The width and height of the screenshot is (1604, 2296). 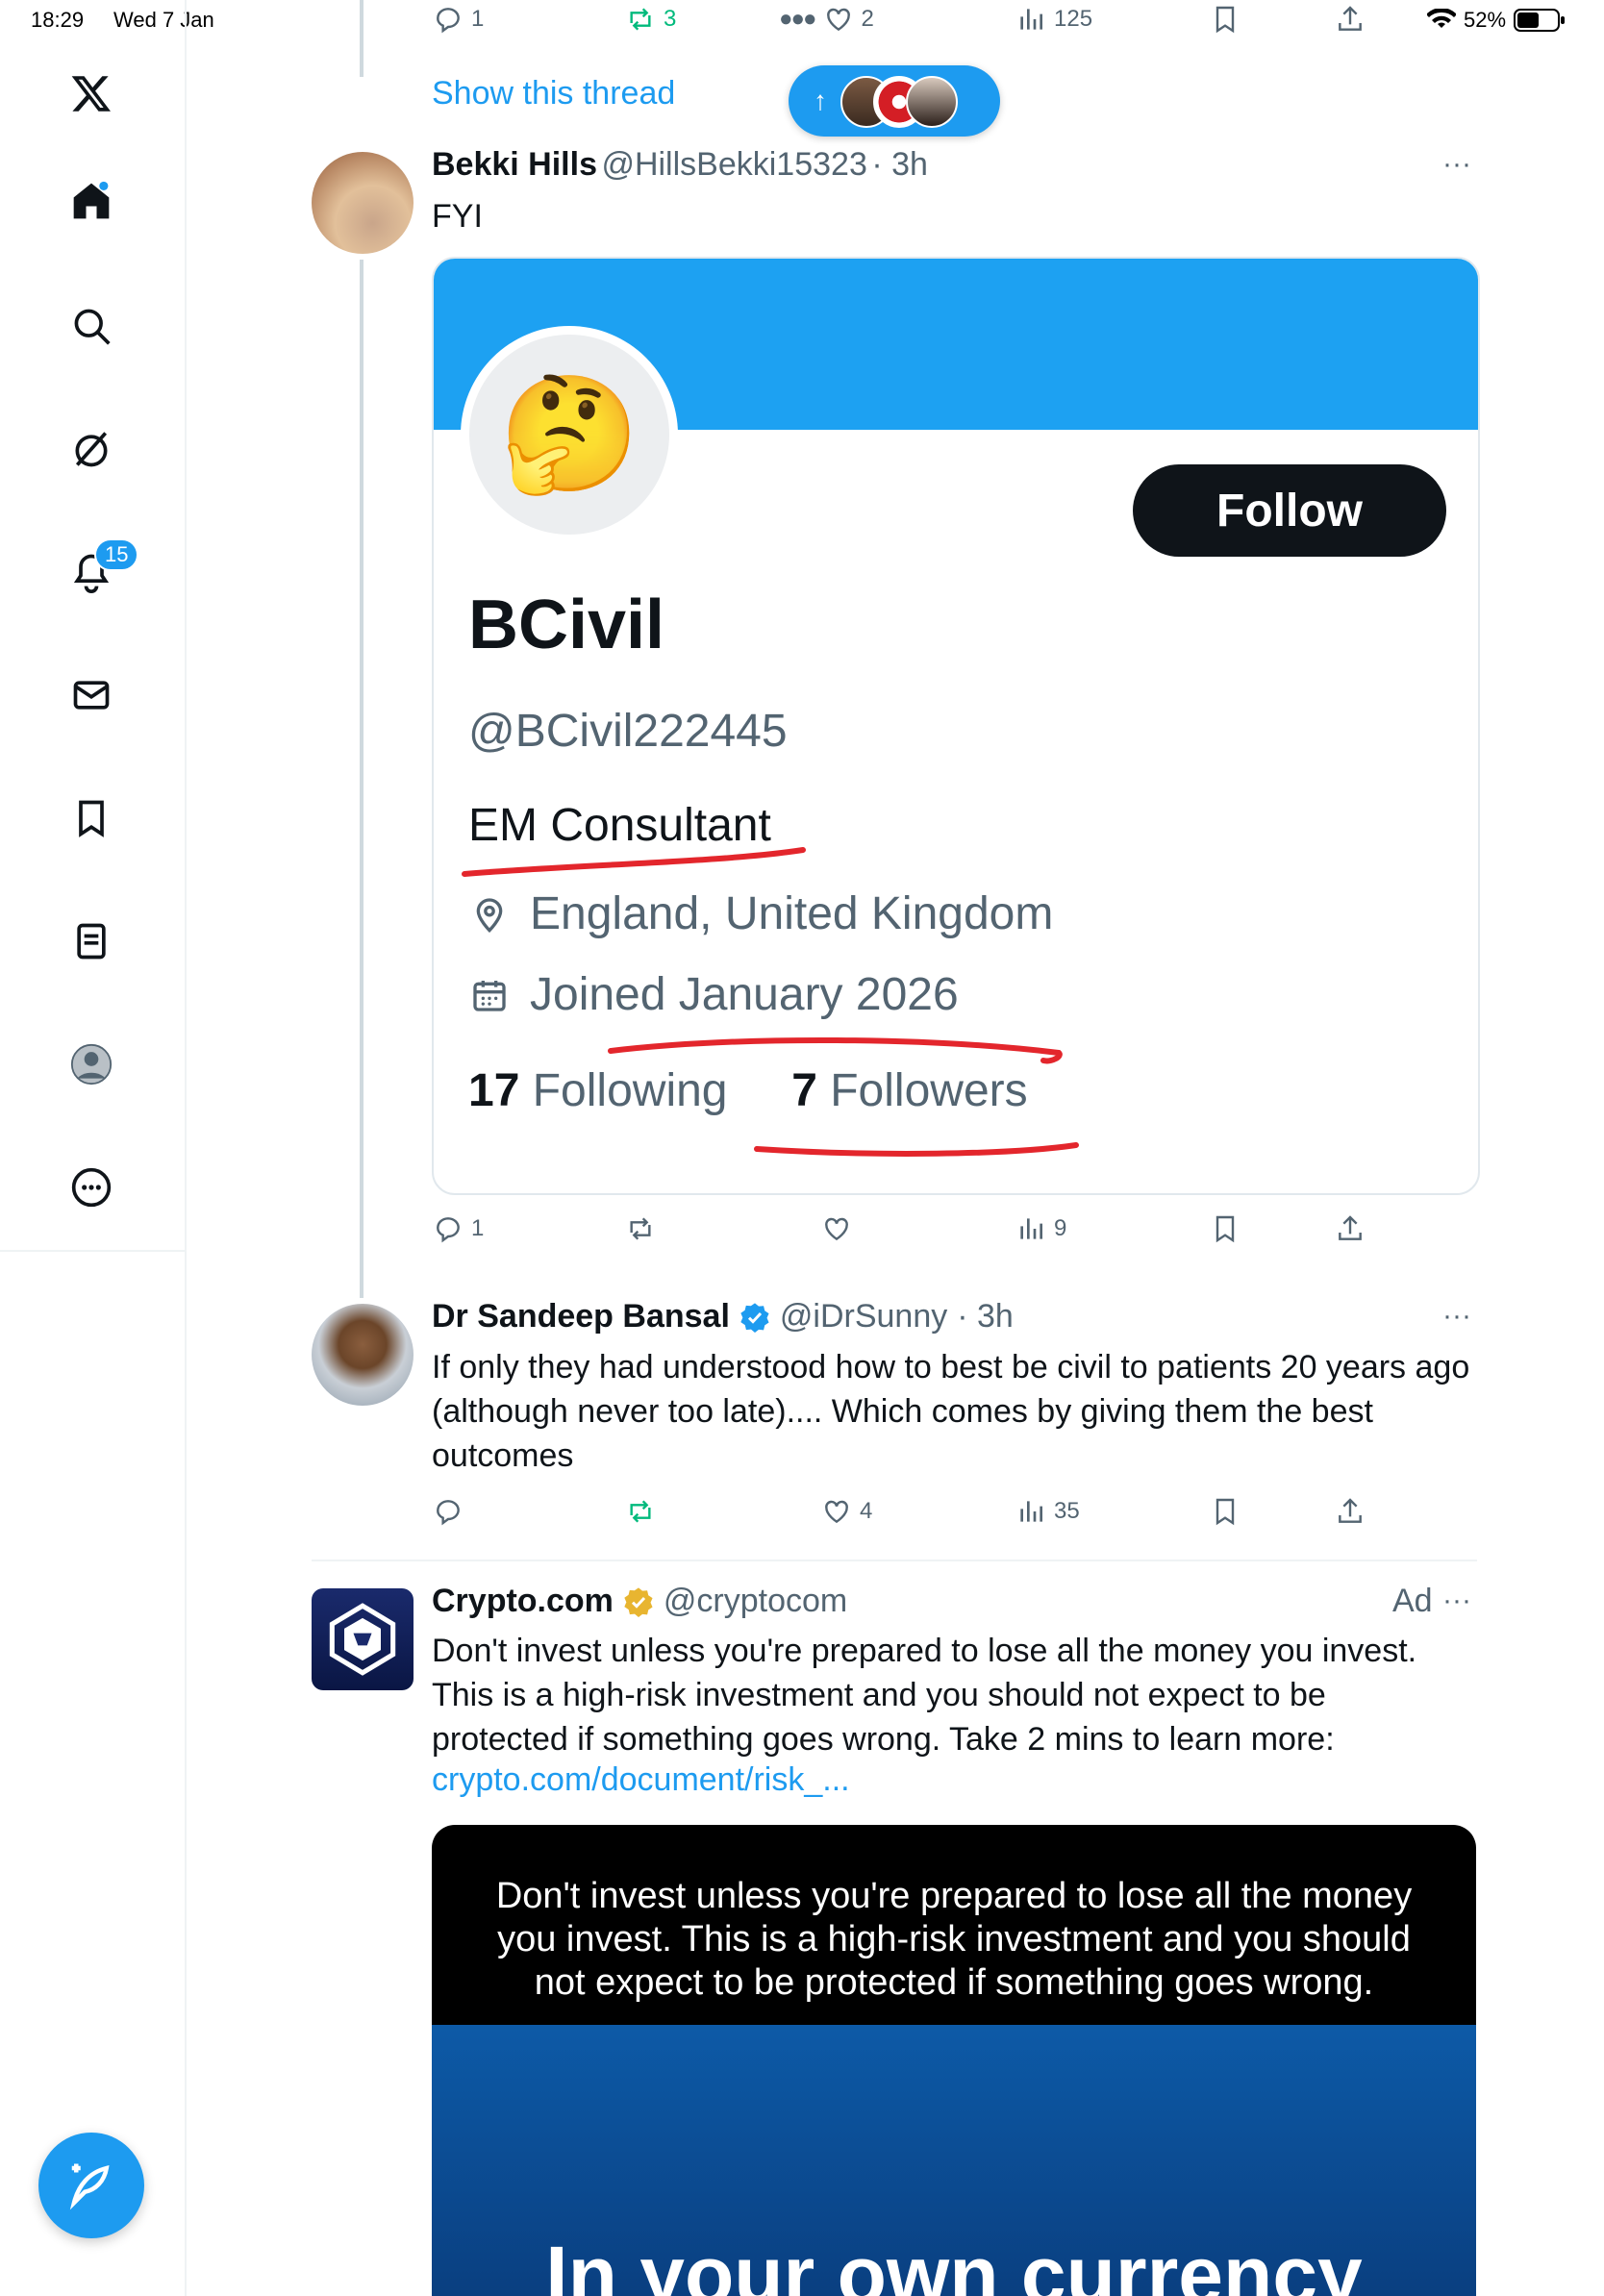 I want to click on compose-icon, so click(x=89, y=2186).